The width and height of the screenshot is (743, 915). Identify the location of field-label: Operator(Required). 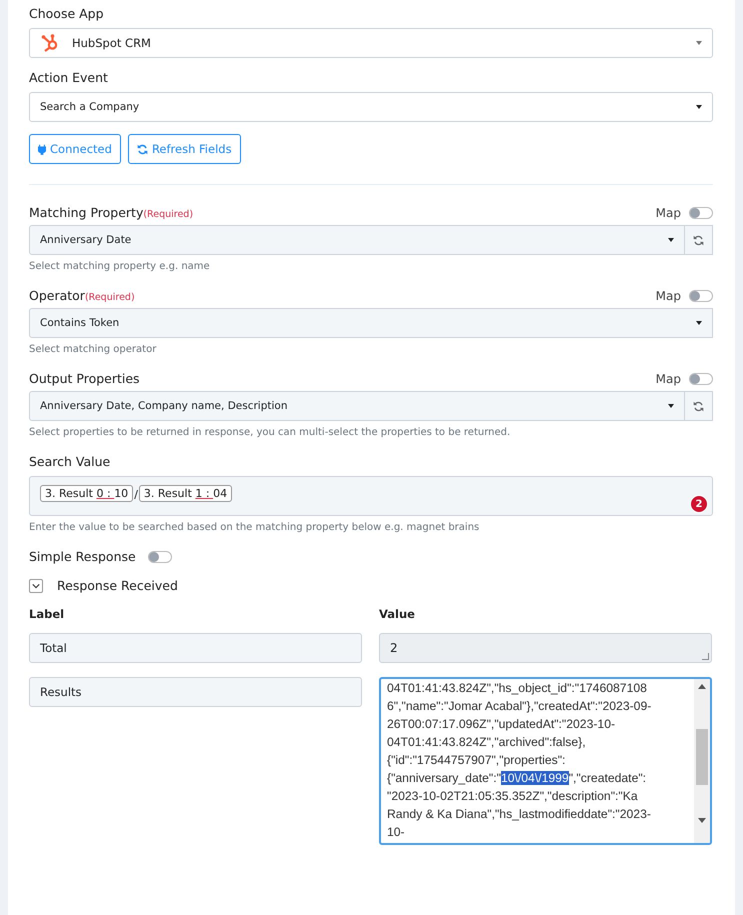
(82, 295).